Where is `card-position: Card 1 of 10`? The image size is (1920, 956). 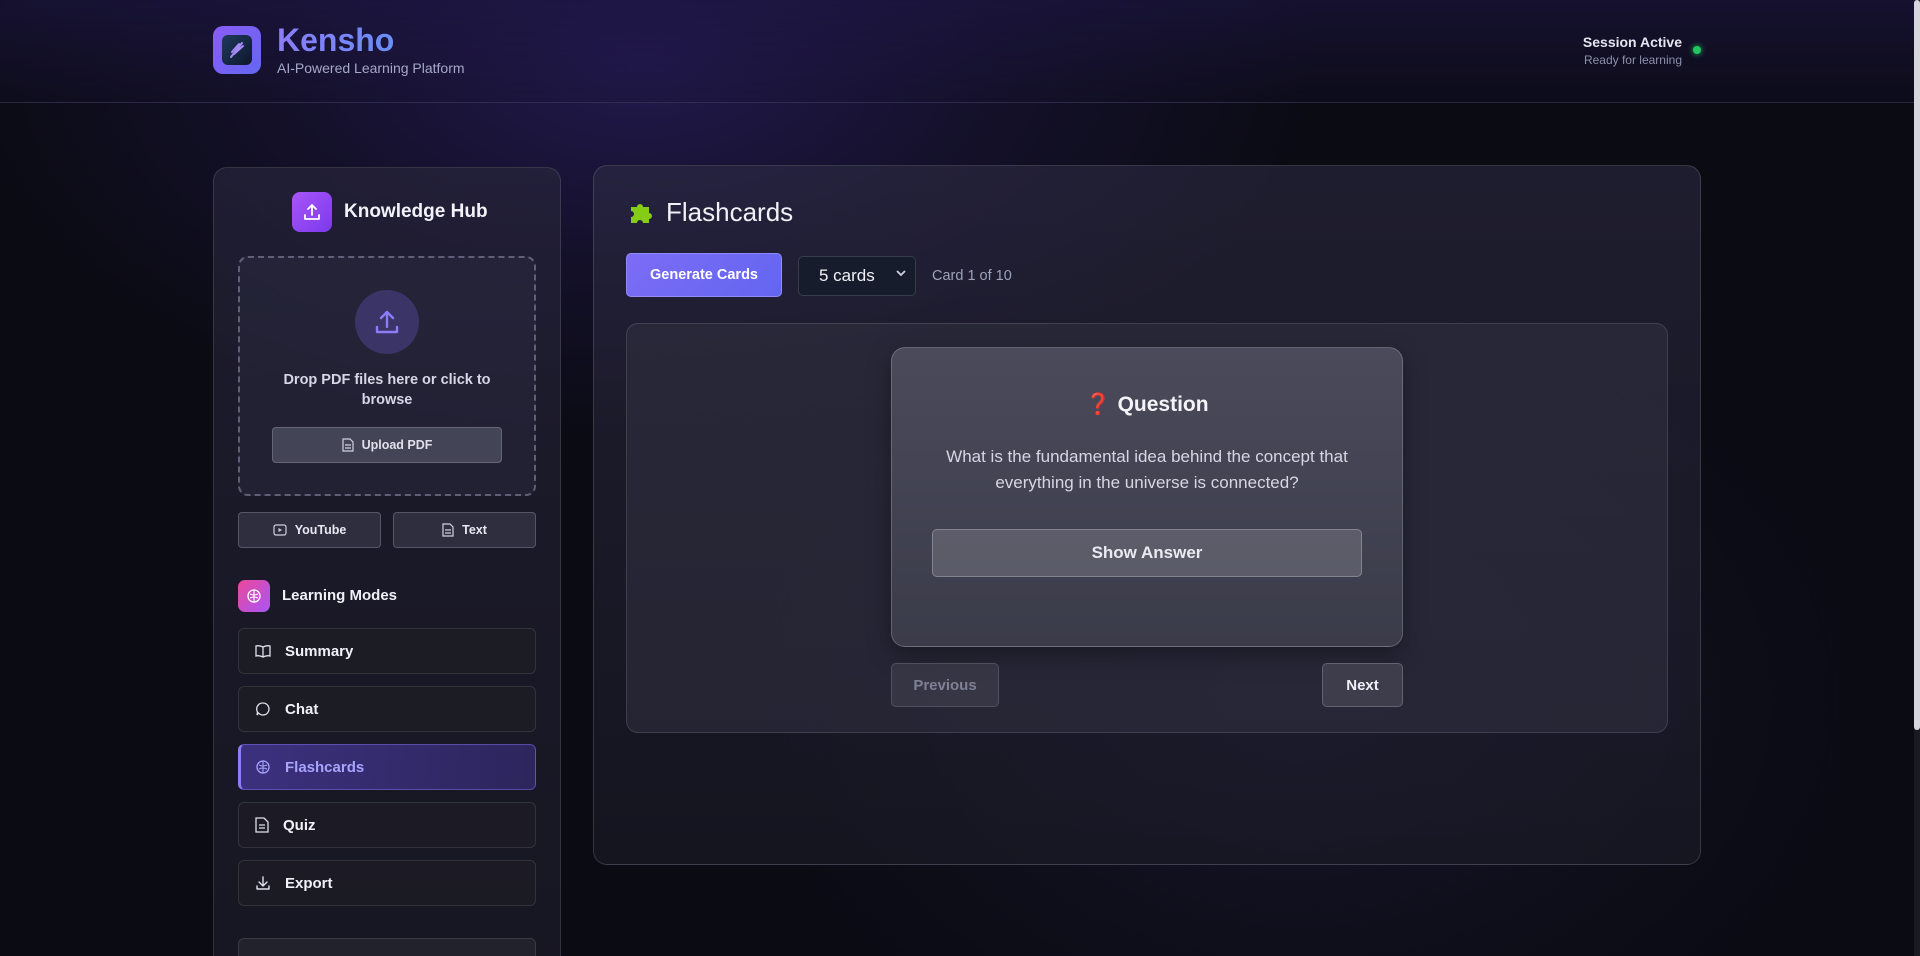 card-position: Card 1 of 10 is located at coordinates (972, 276).